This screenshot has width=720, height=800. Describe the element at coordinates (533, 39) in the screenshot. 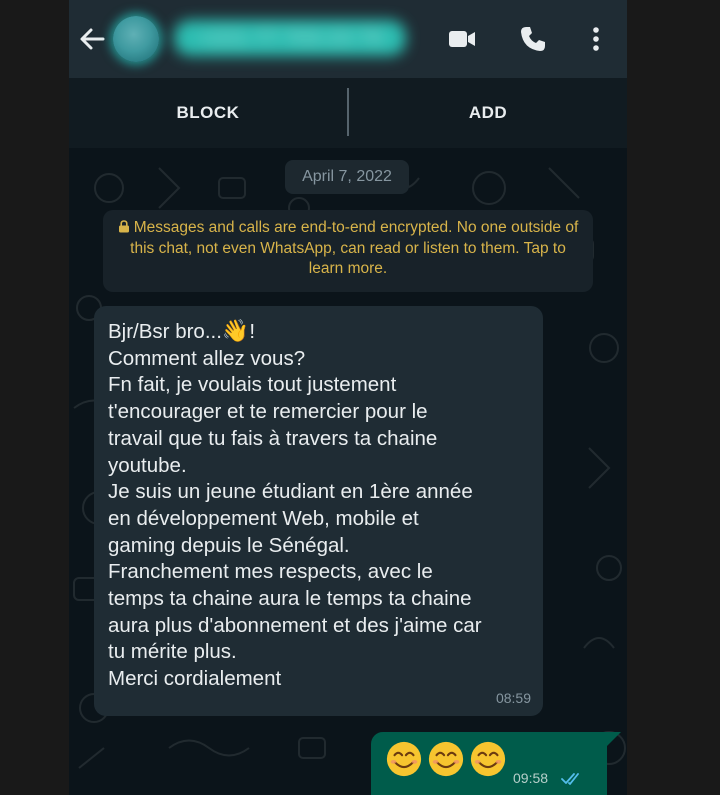

I see `voice-call-icon` at that location.